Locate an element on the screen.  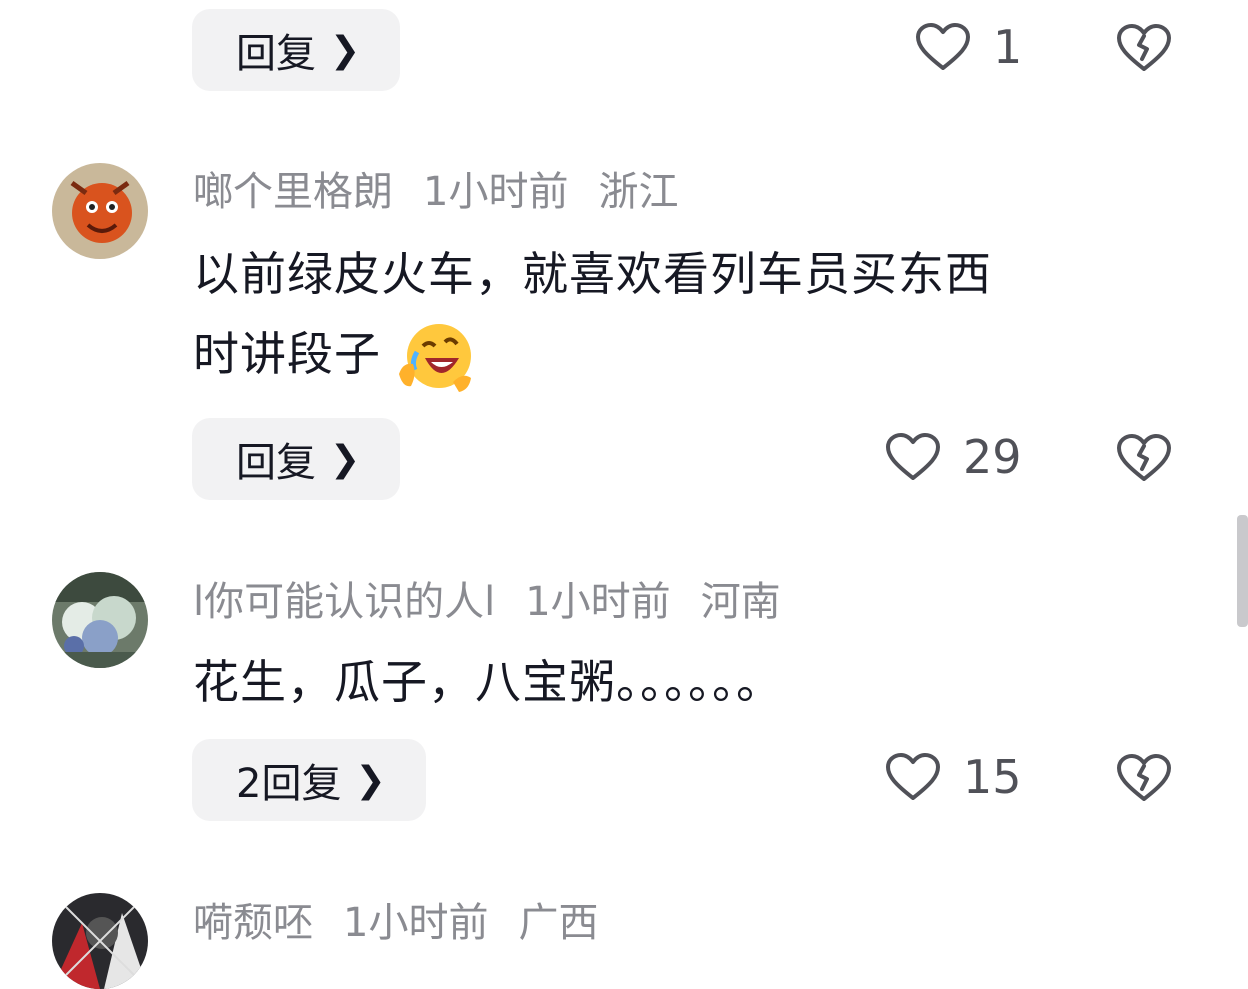
comment-meta: 嗬颓呸 1小时前 广西 is located at coordinates (410, 923).